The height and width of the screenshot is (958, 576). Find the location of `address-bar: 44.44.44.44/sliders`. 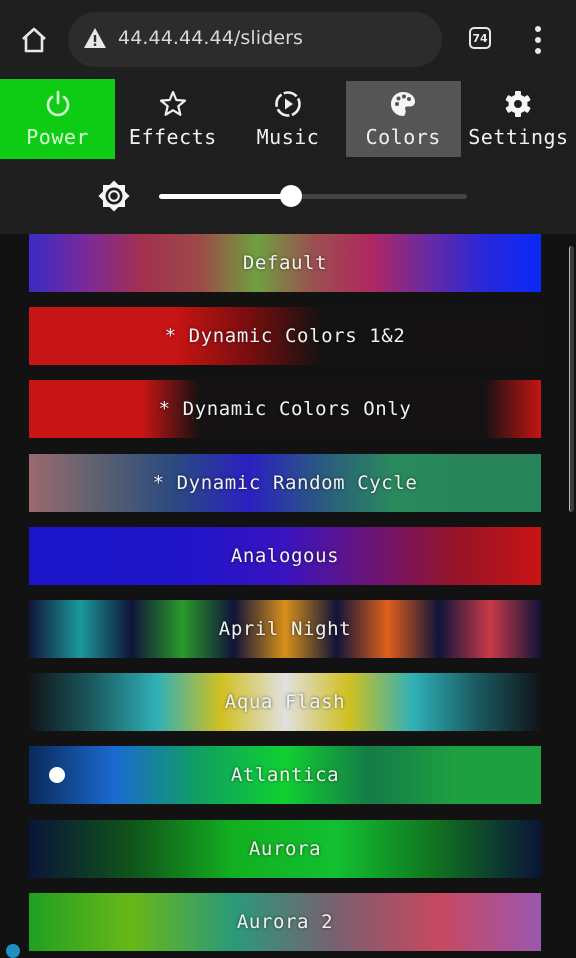

address-bar: 44.44.44.44/sliders is located at coordinates (255, 39).